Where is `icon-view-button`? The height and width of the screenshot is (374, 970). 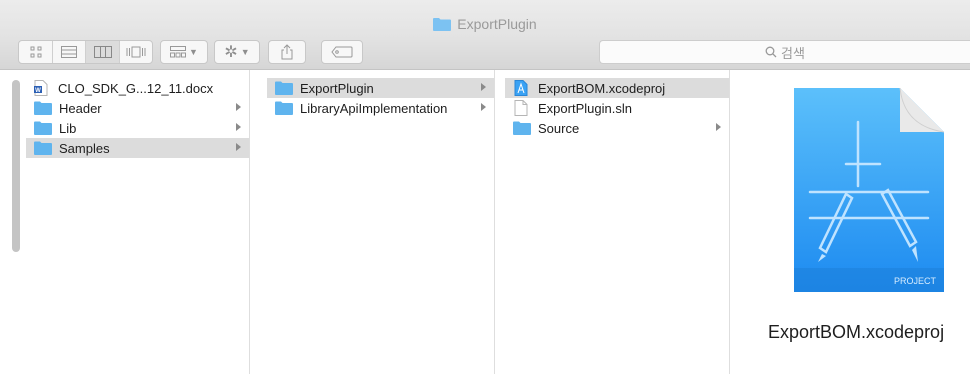 icon-view-button is located at coordinates (36, 52).